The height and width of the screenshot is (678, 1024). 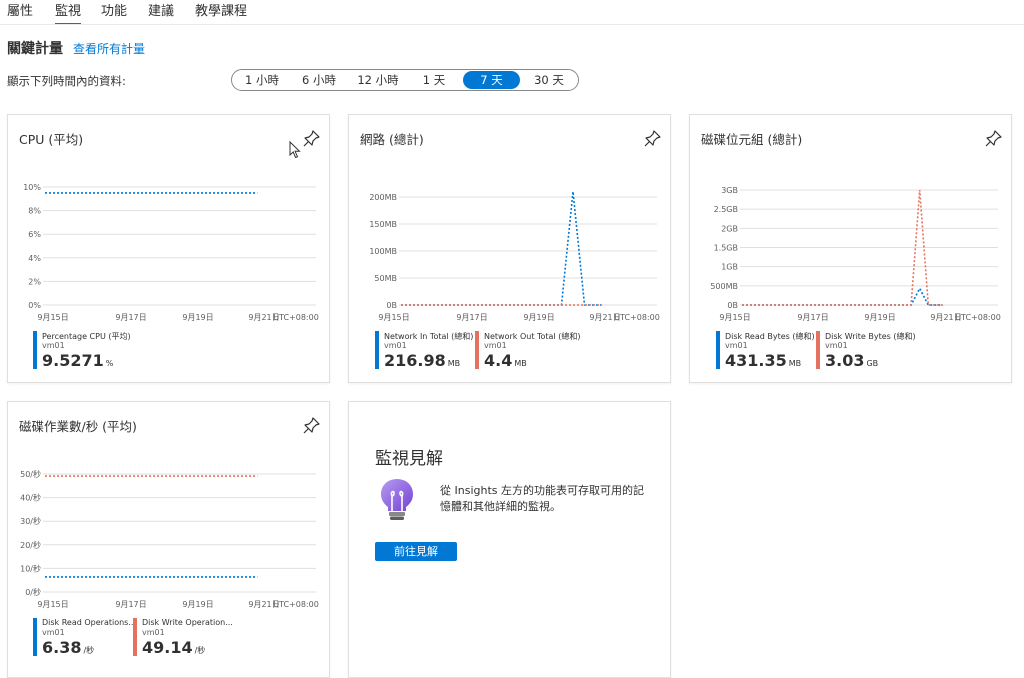 I want to click on tab-capabilities: 功能, so click(x=114, y=9).